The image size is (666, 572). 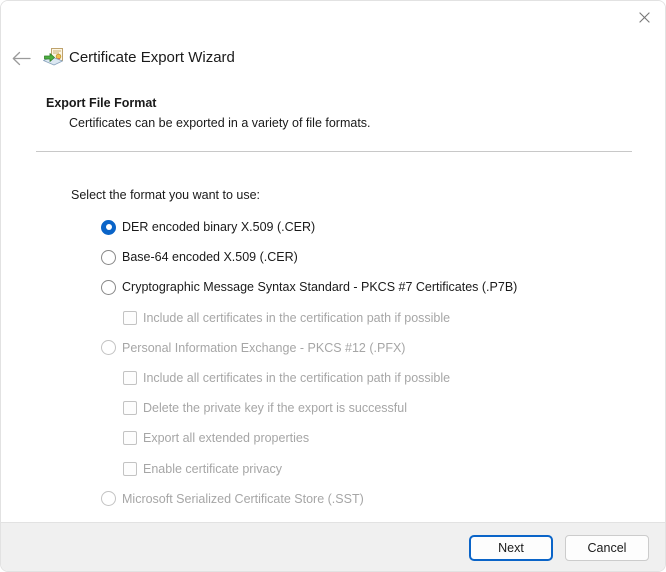 I want to click on certificate-export-icon, so click(x=53, y=58).